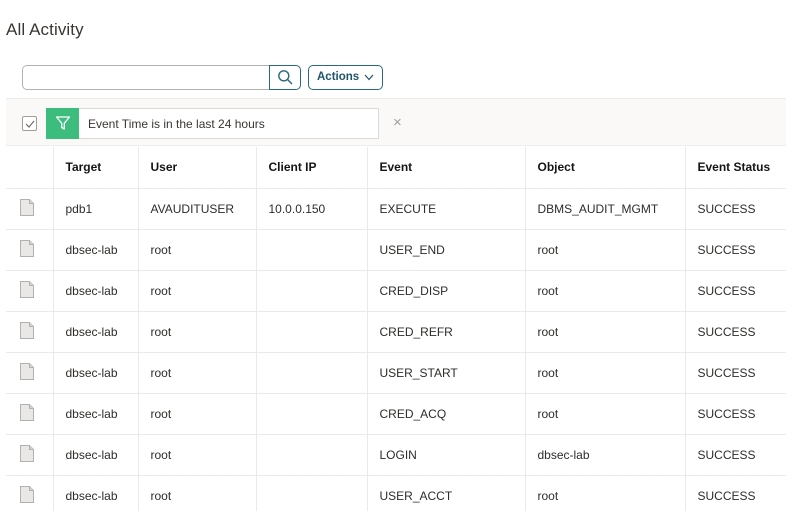 The width and height of the screenshot is (786, 511). What do you see at coordinates (446, 209) in the screenshot?
I see `event-cell: EXECUTE` at bounding box center [446, 209].